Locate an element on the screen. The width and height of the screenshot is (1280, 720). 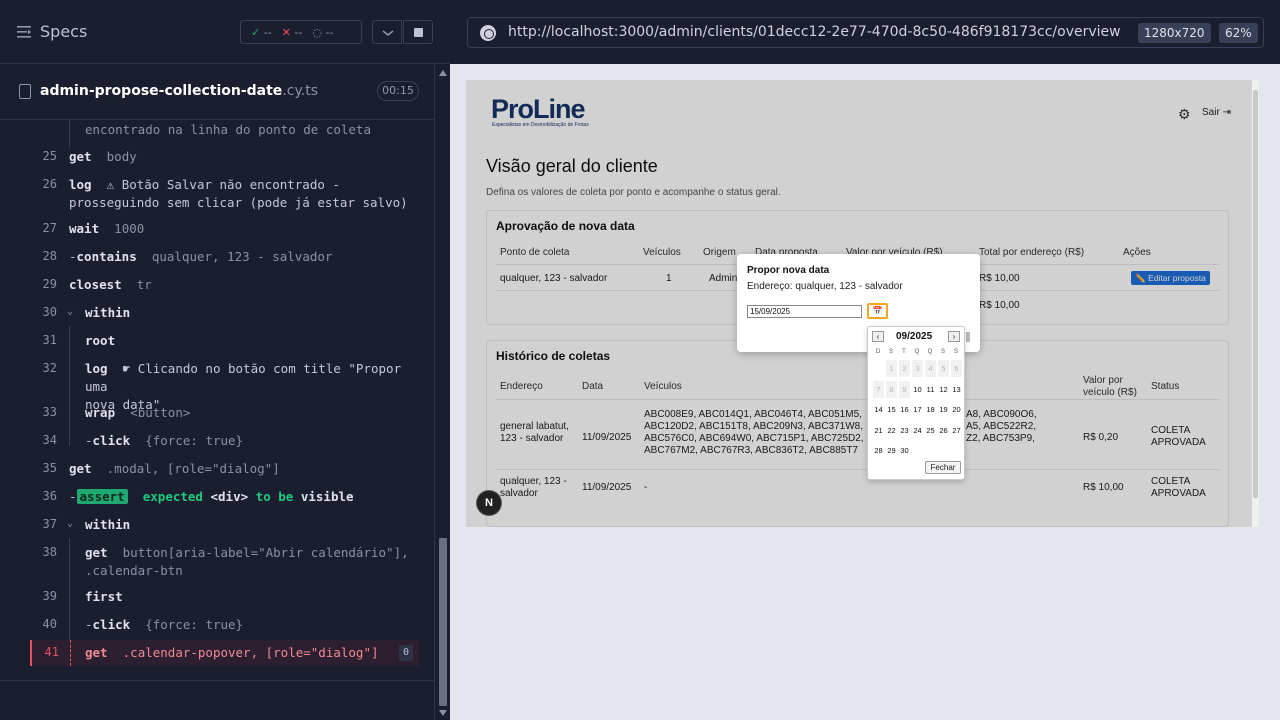
command-log-scrollbar is located at coordinates (442, 392).